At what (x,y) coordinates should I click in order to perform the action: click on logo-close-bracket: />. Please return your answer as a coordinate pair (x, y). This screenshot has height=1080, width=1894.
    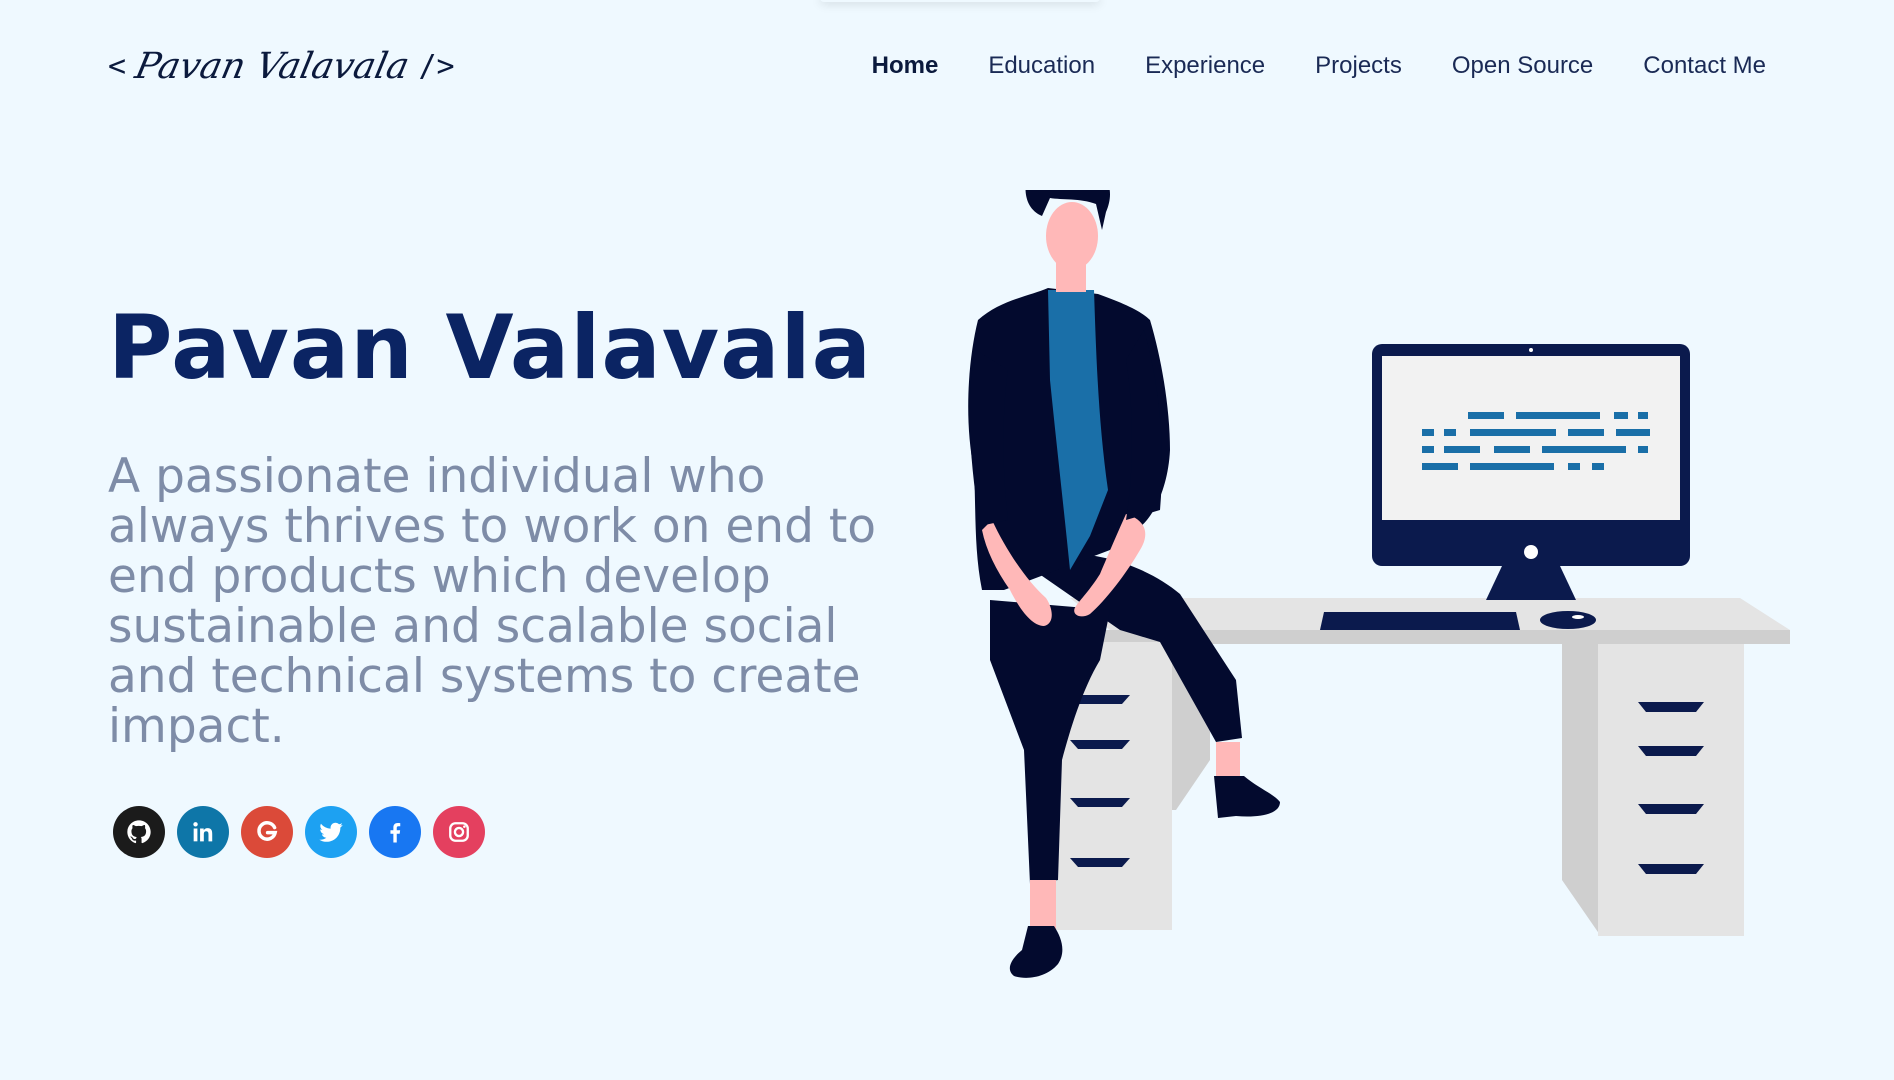
    Looking at the image, I should click on (436, 66).